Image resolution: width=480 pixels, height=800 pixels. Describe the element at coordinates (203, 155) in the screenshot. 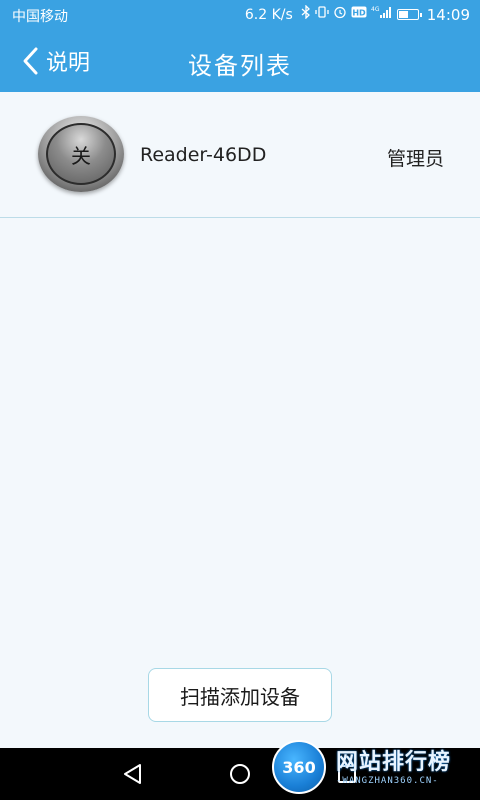

I see `device-name: Reader-46DD` at that location.